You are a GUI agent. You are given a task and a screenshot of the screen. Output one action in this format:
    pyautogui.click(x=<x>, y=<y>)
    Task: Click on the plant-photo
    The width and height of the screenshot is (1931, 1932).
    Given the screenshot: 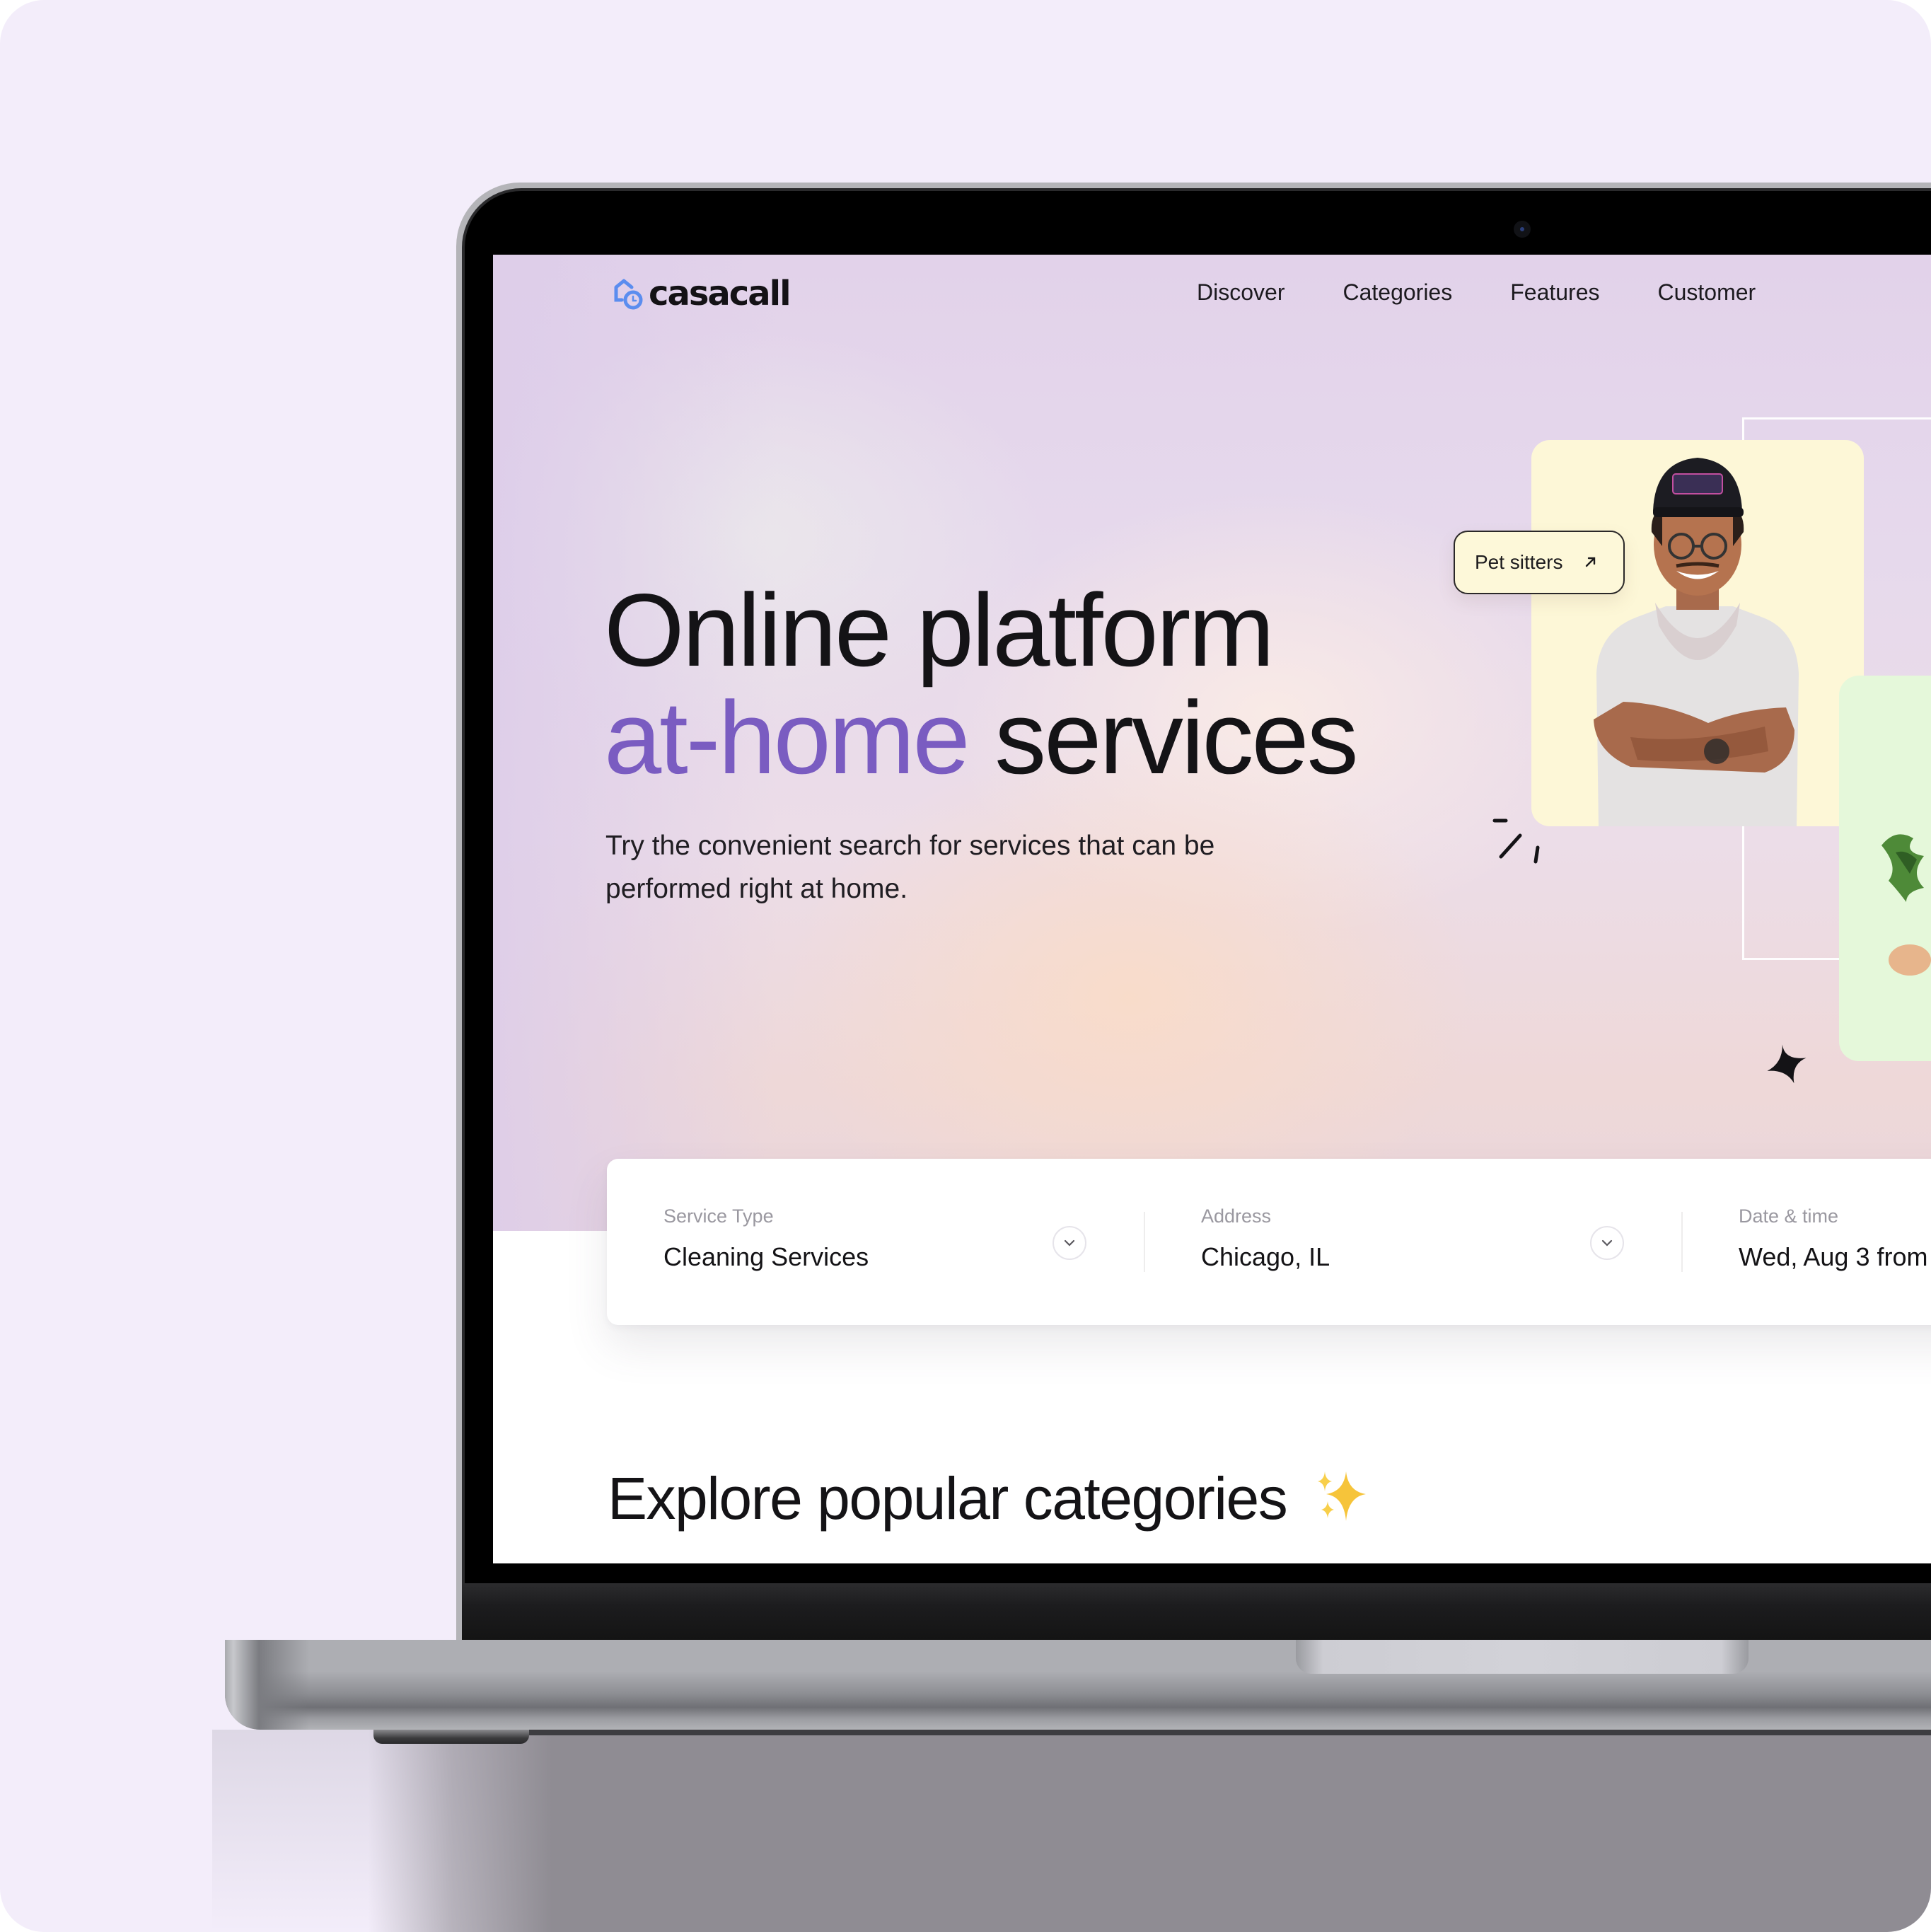 What is the action you would take?
    pyautogui.click(x=1906, y=905)
    